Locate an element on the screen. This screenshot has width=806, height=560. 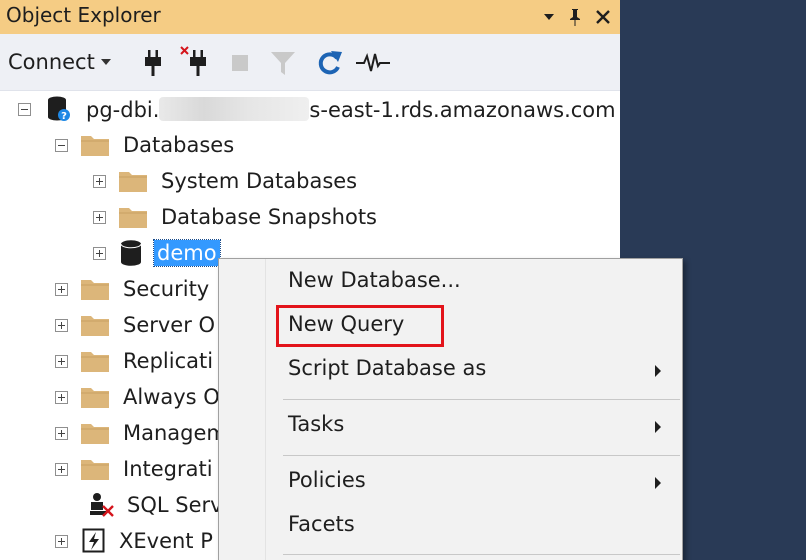
tree-node-security: Security is located at coordinates (133, 289).